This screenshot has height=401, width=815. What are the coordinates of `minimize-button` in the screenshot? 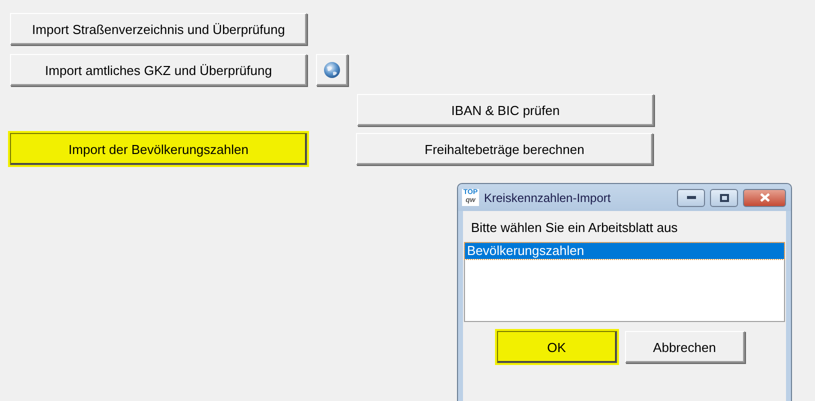 It's located at (691, 197).